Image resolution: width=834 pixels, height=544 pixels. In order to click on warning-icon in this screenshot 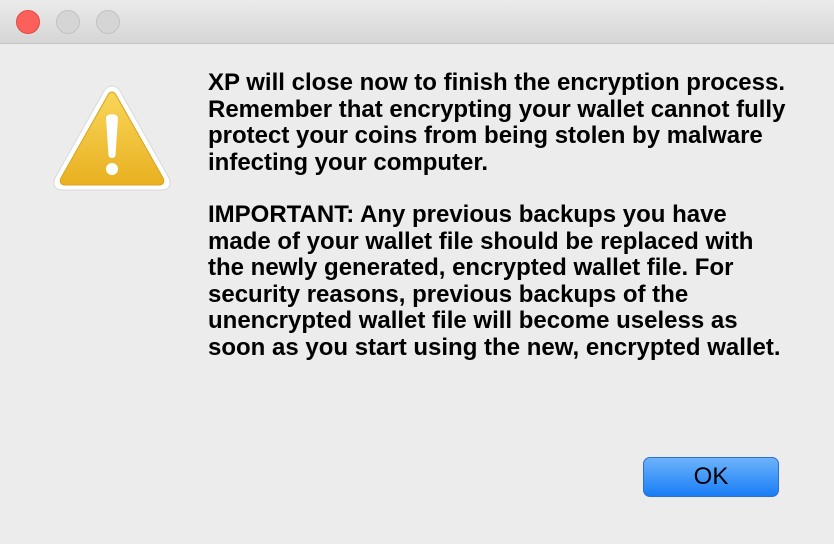, I will do `click(112, 138)`.